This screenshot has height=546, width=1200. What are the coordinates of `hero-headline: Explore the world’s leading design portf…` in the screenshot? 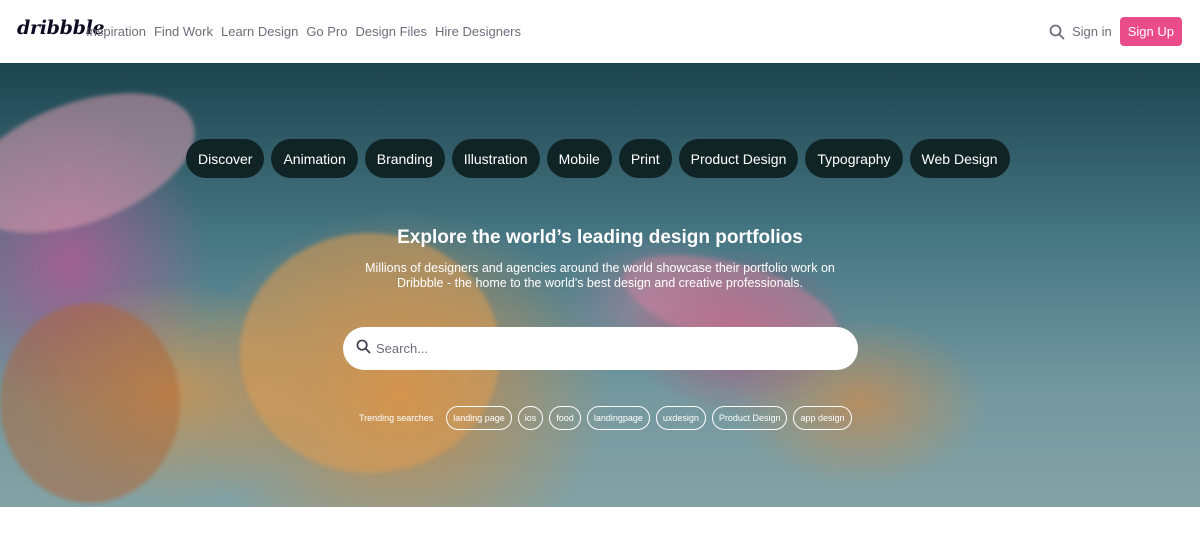 It's located at (600, 237).